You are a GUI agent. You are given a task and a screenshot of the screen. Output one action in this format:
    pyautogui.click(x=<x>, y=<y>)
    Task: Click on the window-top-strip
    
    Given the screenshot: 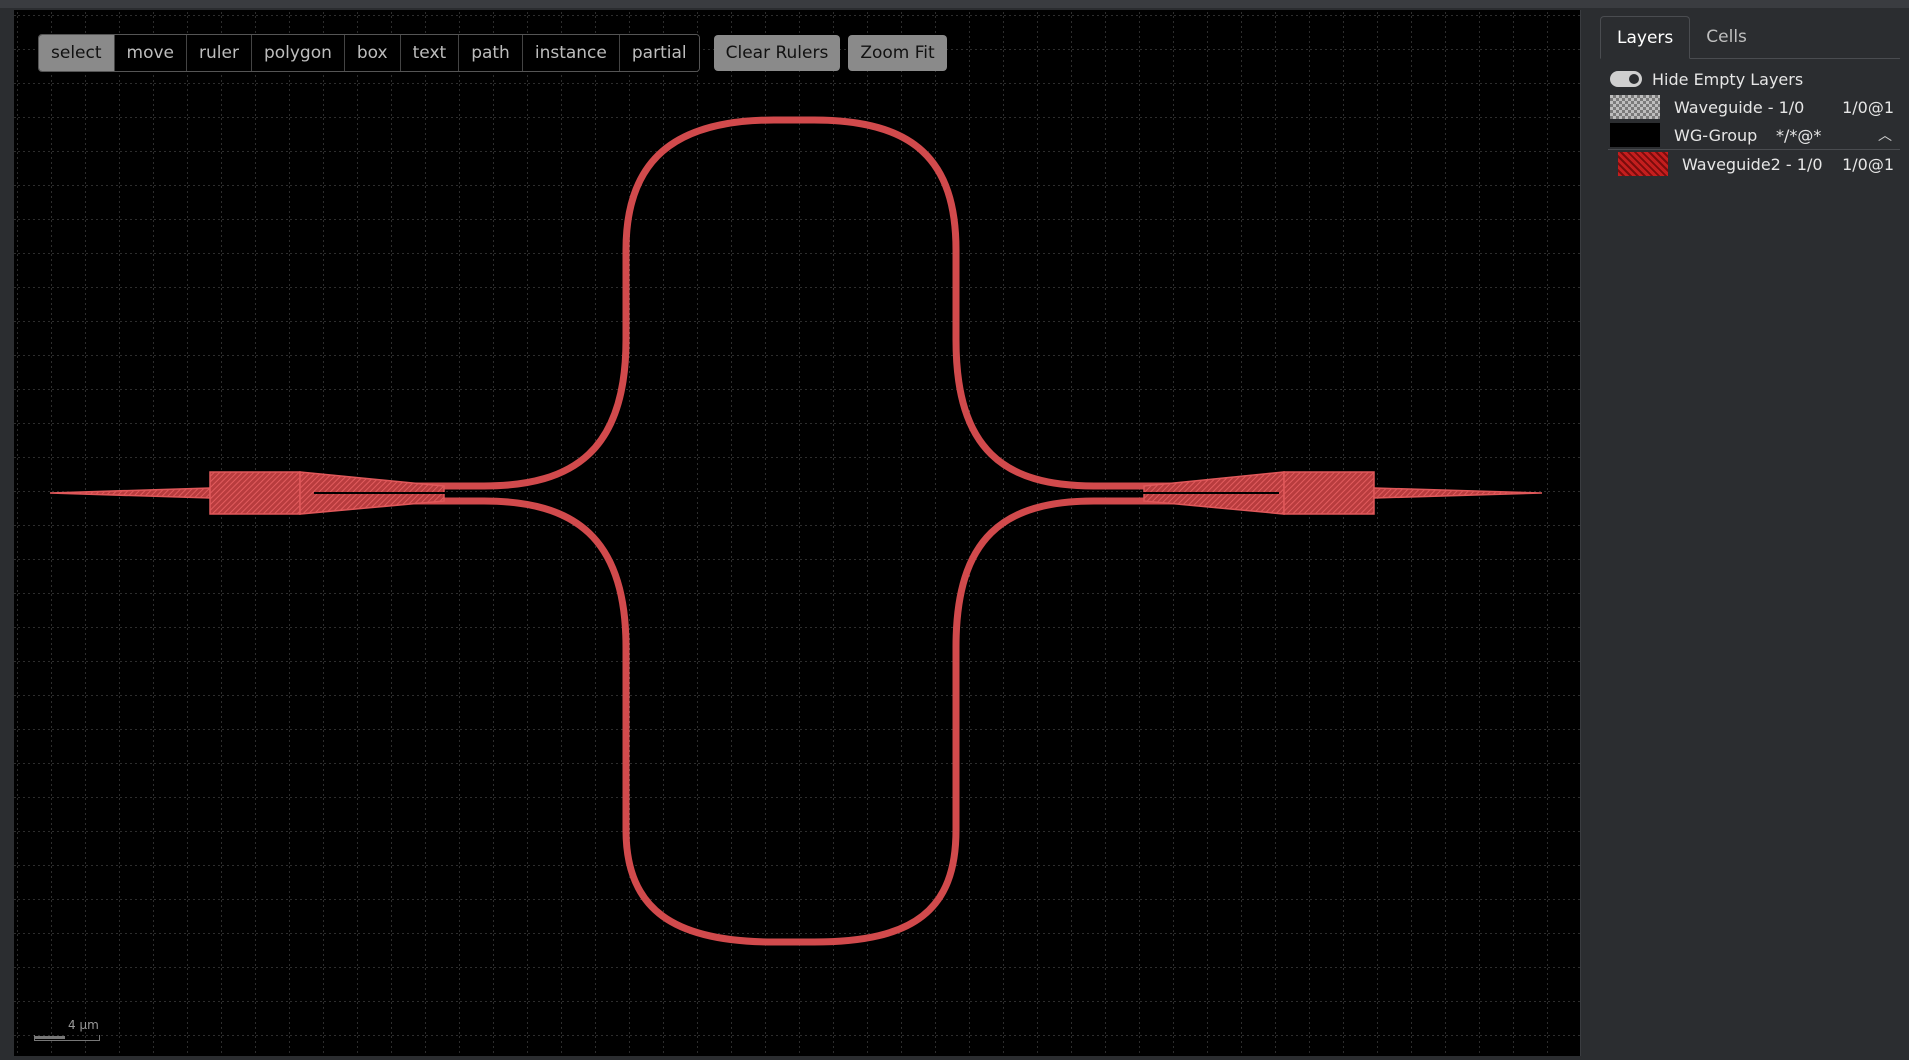 What is the action you would take?
    pyautogui.click(x=954, y=4)
    